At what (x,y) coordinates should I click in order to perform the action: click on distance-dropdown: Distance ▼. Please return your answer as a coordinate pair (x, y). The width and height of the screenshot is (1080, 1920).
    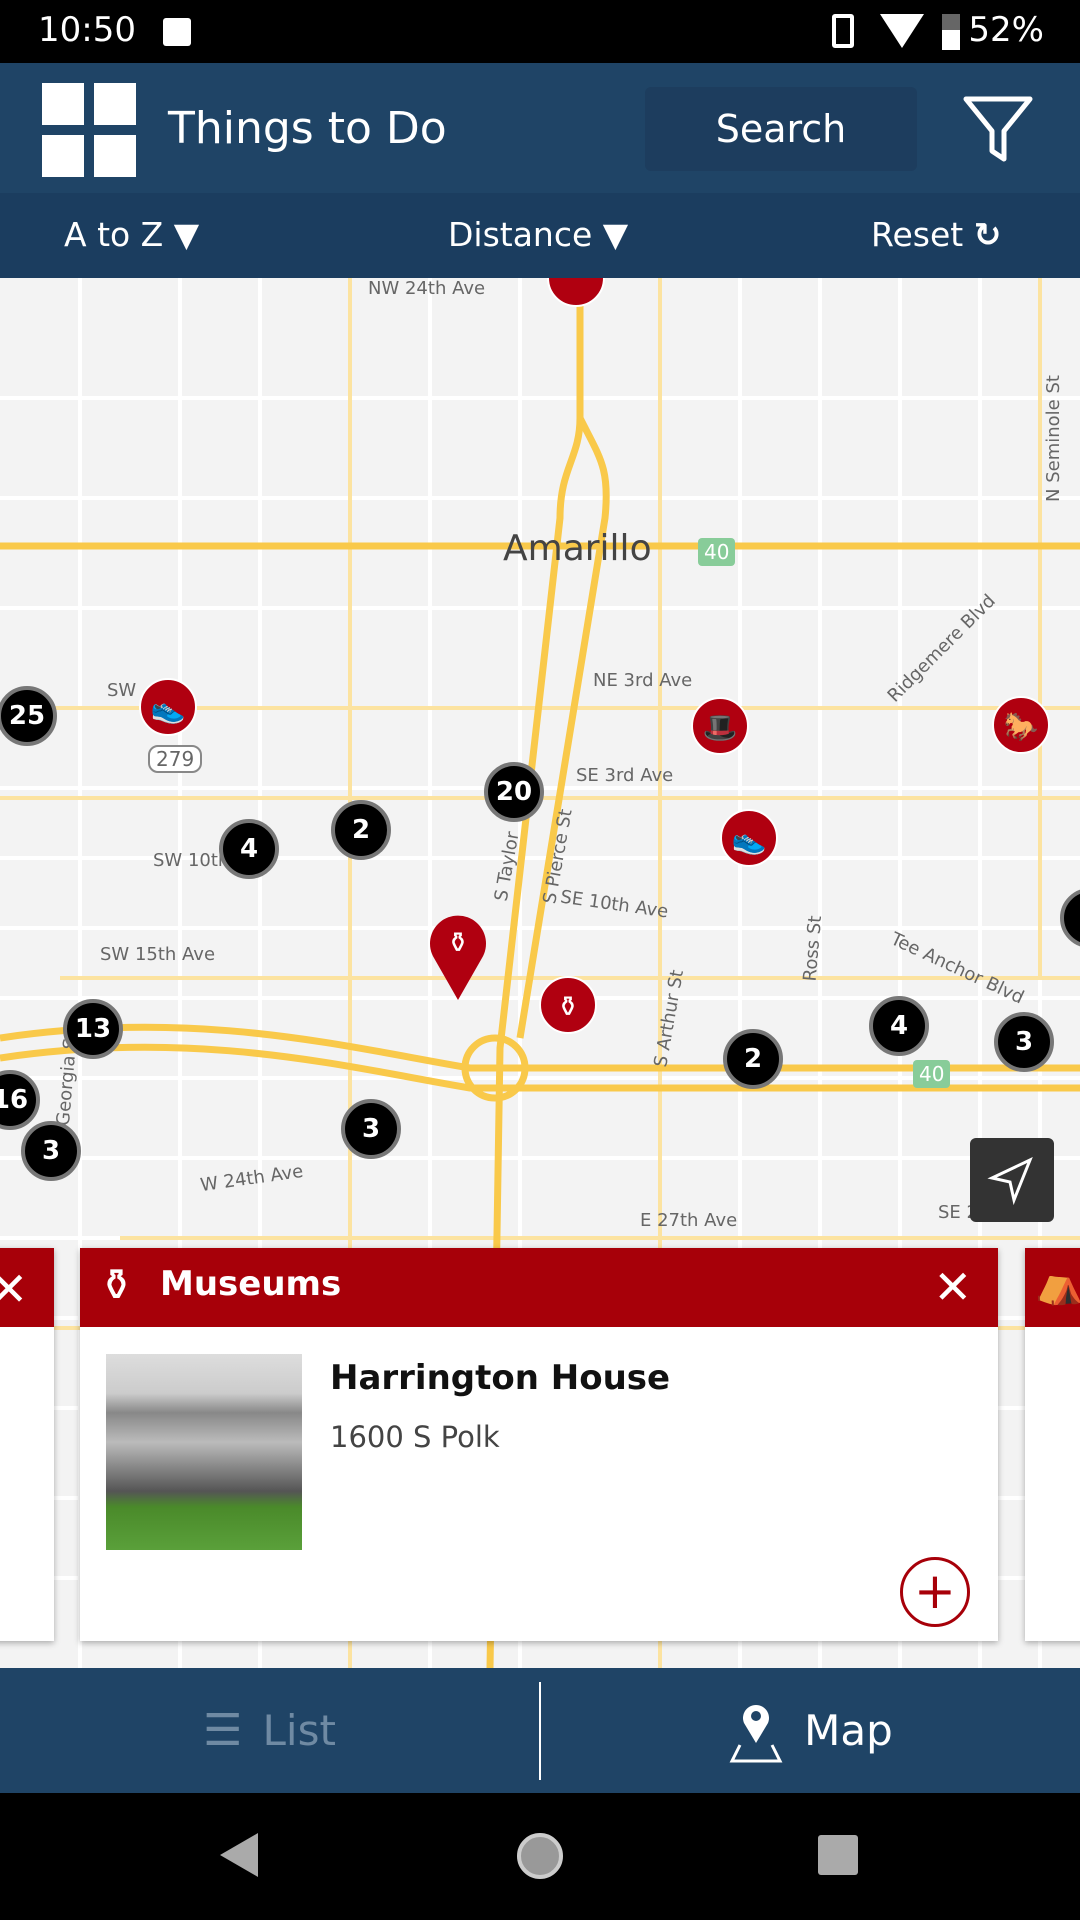
    Looking at the image, I should click on (538, 234).